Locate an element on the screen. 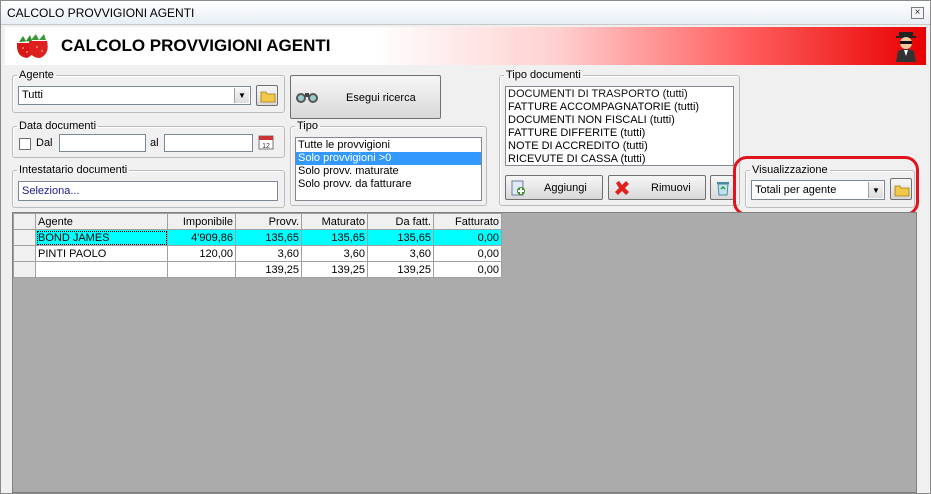 Image resolution: width=931 pixels, height=494 pixels. cell-da-fatt: 135,65 is located at coordinates (400, 237).